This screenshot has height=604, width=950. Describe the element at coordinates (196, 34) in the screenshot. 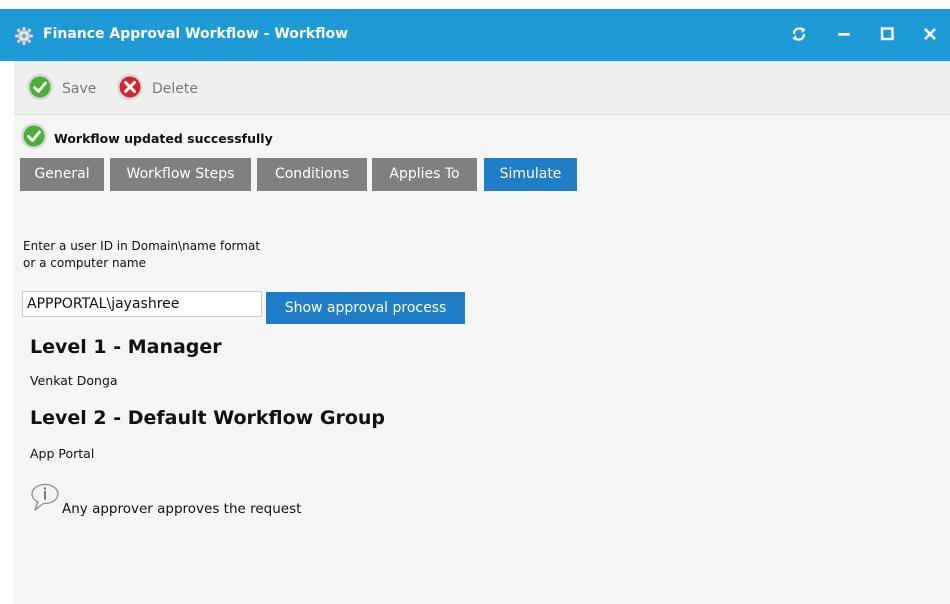

I see `window-title: Finance Approval Workflow - Workflow` at that location.